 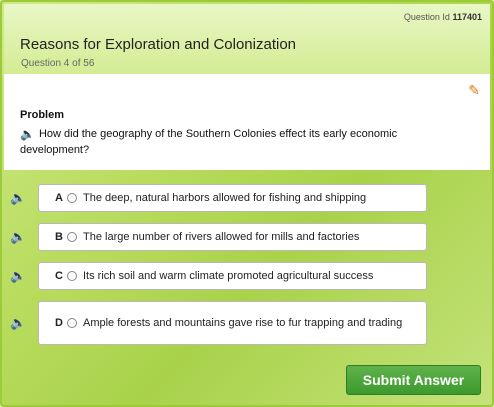 What do you see at coordinates (474, 90) in the screenshot?
I see `pencil-icon: ✎` at bounding box center [474, 90].